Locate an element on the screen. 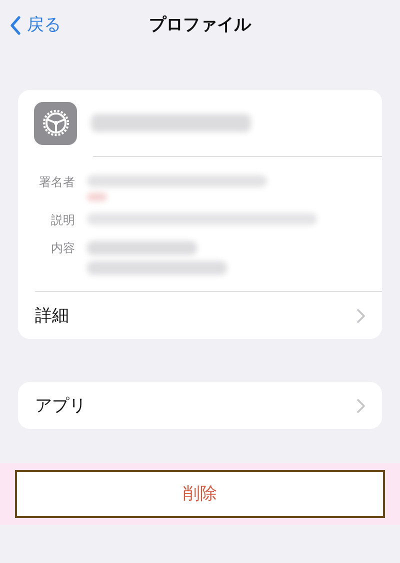 This screenshot has width=400, height=563. details-row: 詳細 is located at coordinates (200, 315).